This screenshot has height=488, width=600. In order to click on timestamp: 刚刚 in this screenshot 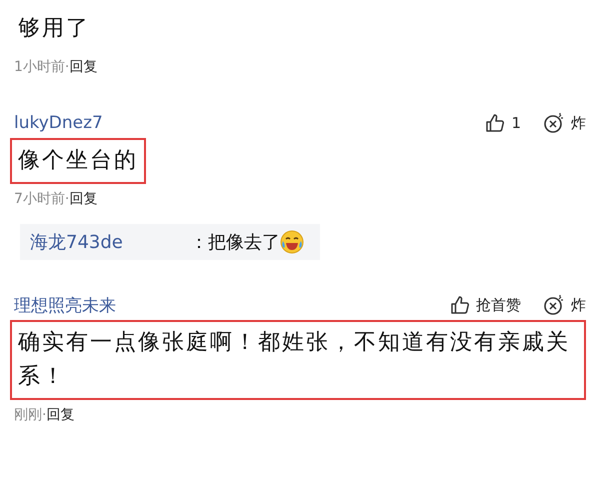, I will do `click(28, 415)`.